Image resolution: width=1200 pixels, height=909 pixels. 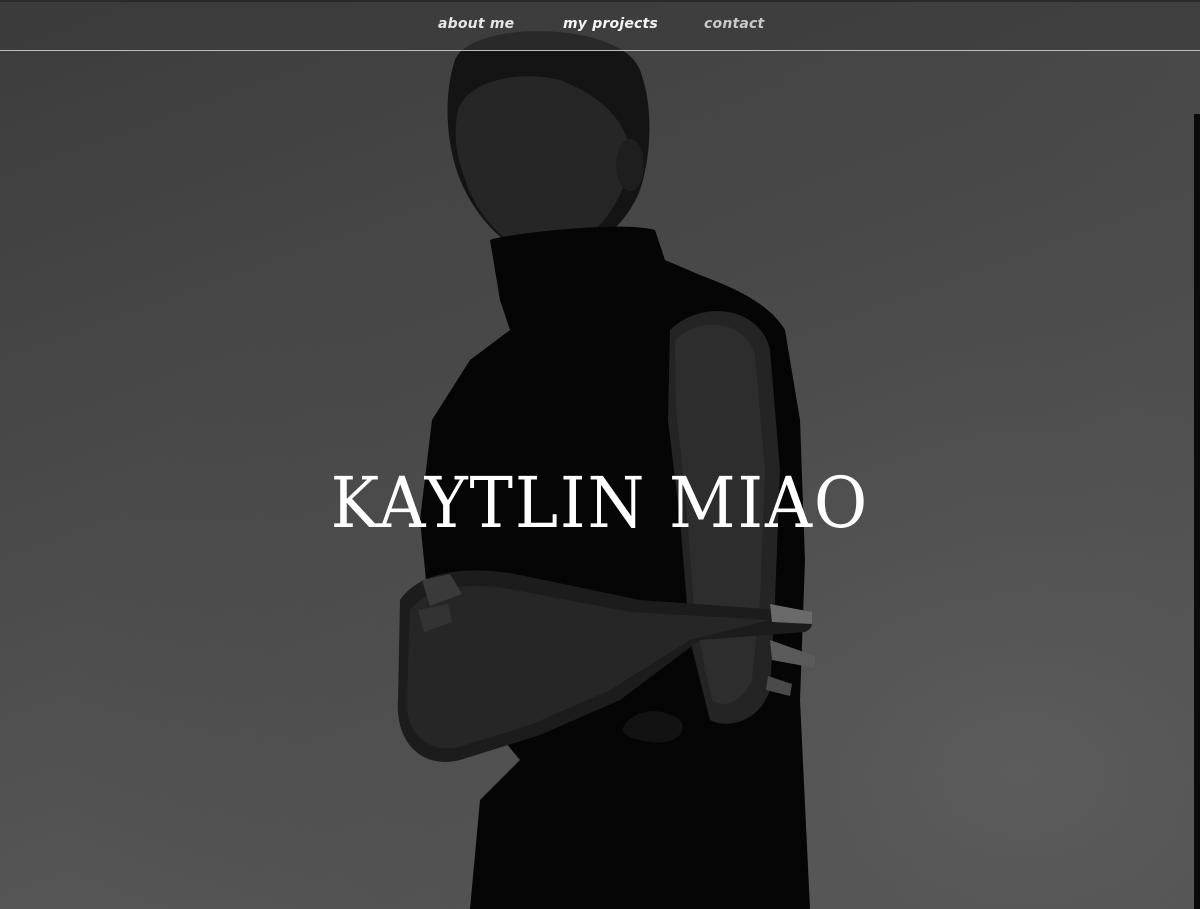 I want to click on nav-top-divider, so click(x=600, y=1).